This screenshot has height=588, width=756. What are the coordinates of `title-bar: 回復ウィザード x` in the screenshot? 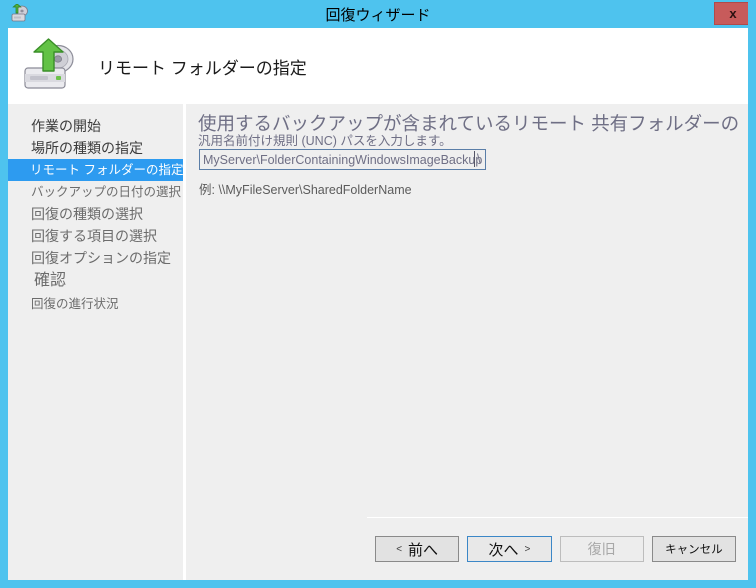 It's located at (378, 14).